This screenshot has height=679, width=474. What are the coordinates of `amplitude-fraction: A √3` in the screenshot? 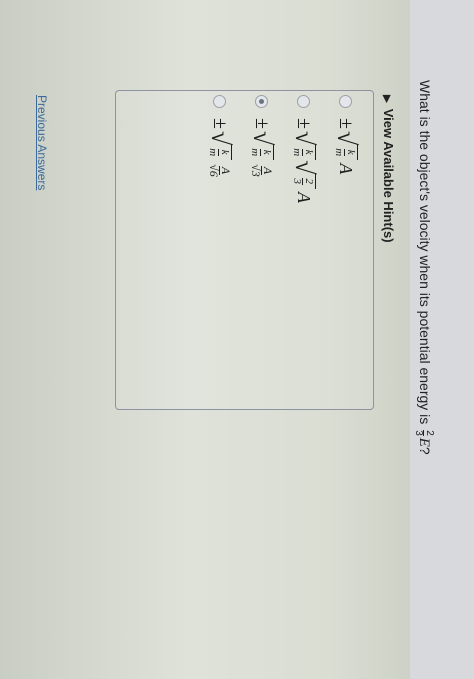 It's located at (262, 170).